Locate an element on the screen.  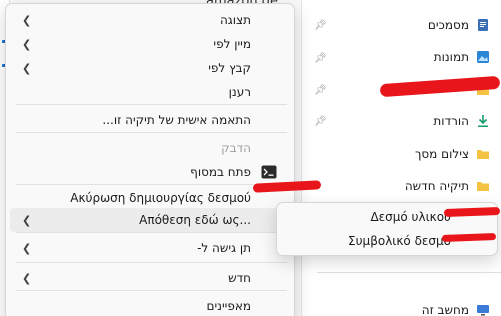
nav-item-downloads: הורדות is located at coordinates (462, 121).